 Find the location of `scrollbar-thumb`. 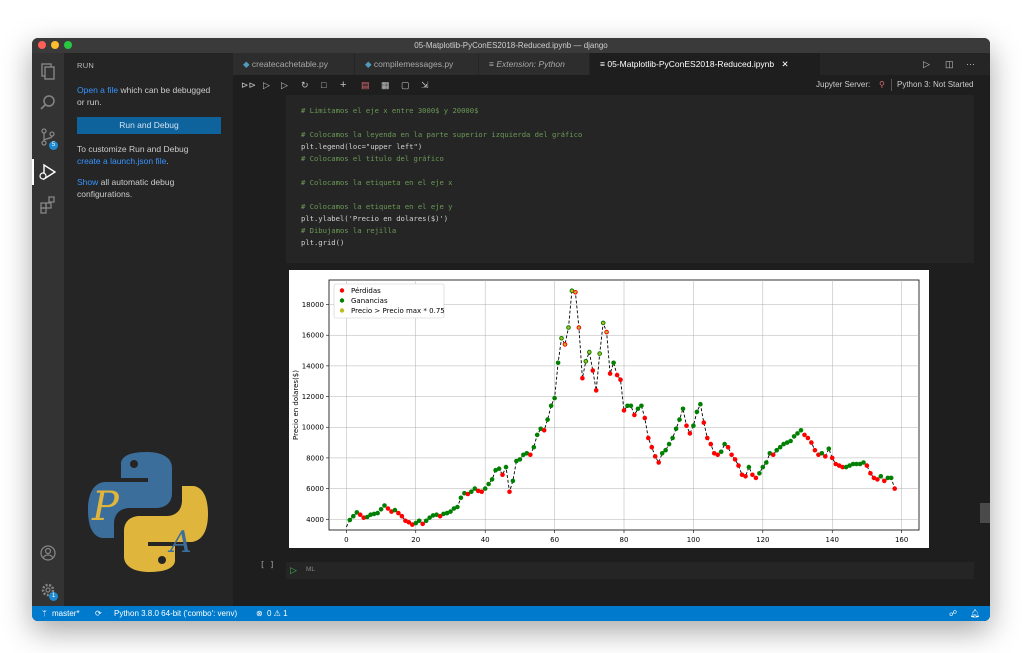

scrollbar-thumb is located at coordinates (985, 513).